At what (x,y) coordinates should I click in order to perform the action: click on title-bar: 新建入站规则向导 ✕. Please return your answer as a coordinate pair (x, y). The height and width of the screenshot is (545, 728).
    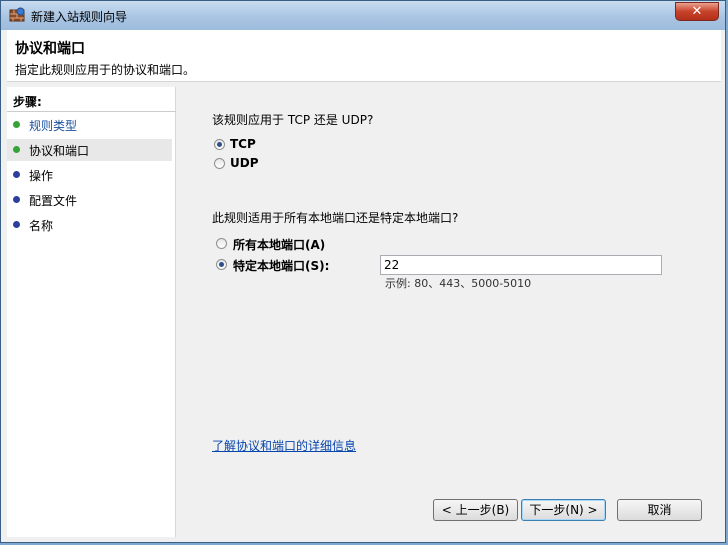
    Looking at the image, I should click on (363, 15).